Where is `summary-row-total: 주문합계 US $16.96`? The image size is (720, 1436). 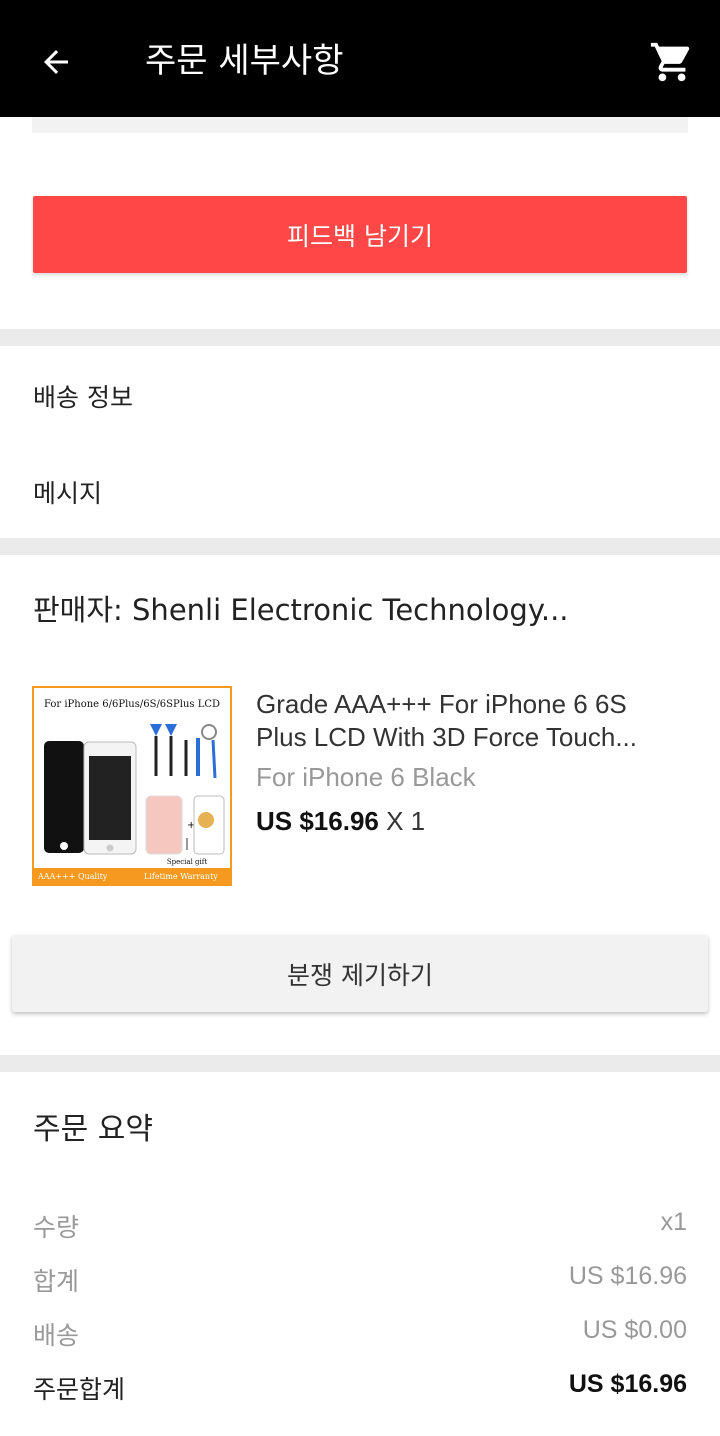
summary-row-total: 주문합계 US $16.96 is located at coordinates (360, 1387).